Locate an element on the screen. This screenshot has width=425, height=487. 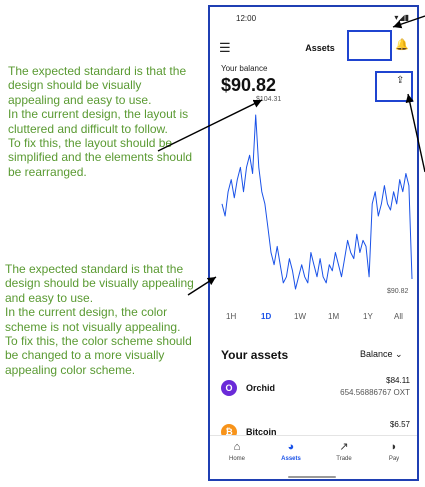
range-1y: 1Y is located at coordinates (368, 316).